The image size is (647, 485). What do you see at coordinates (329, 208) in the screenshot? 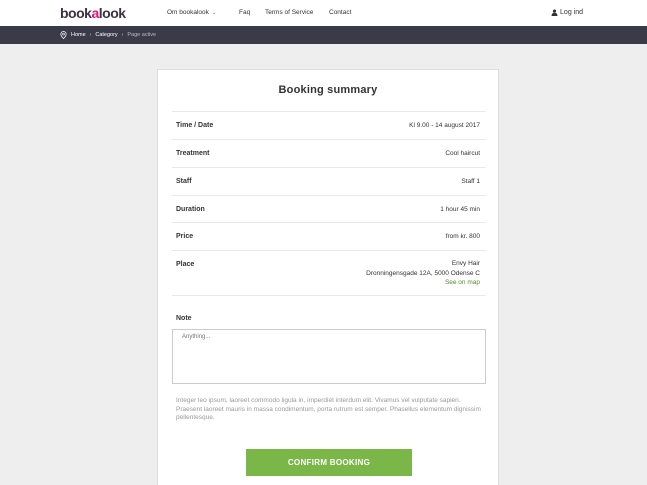
I see `summary-row-duration: Duration 1 hour 45 min` at bounding box center [329, 208].